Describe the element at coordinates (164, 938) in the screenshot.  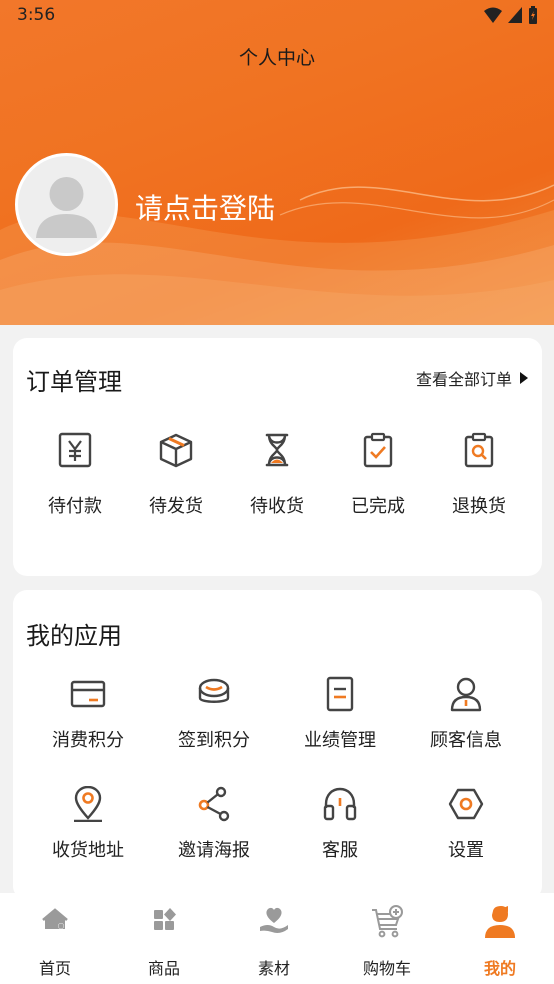
I see `tab-products: 商品` at that location.